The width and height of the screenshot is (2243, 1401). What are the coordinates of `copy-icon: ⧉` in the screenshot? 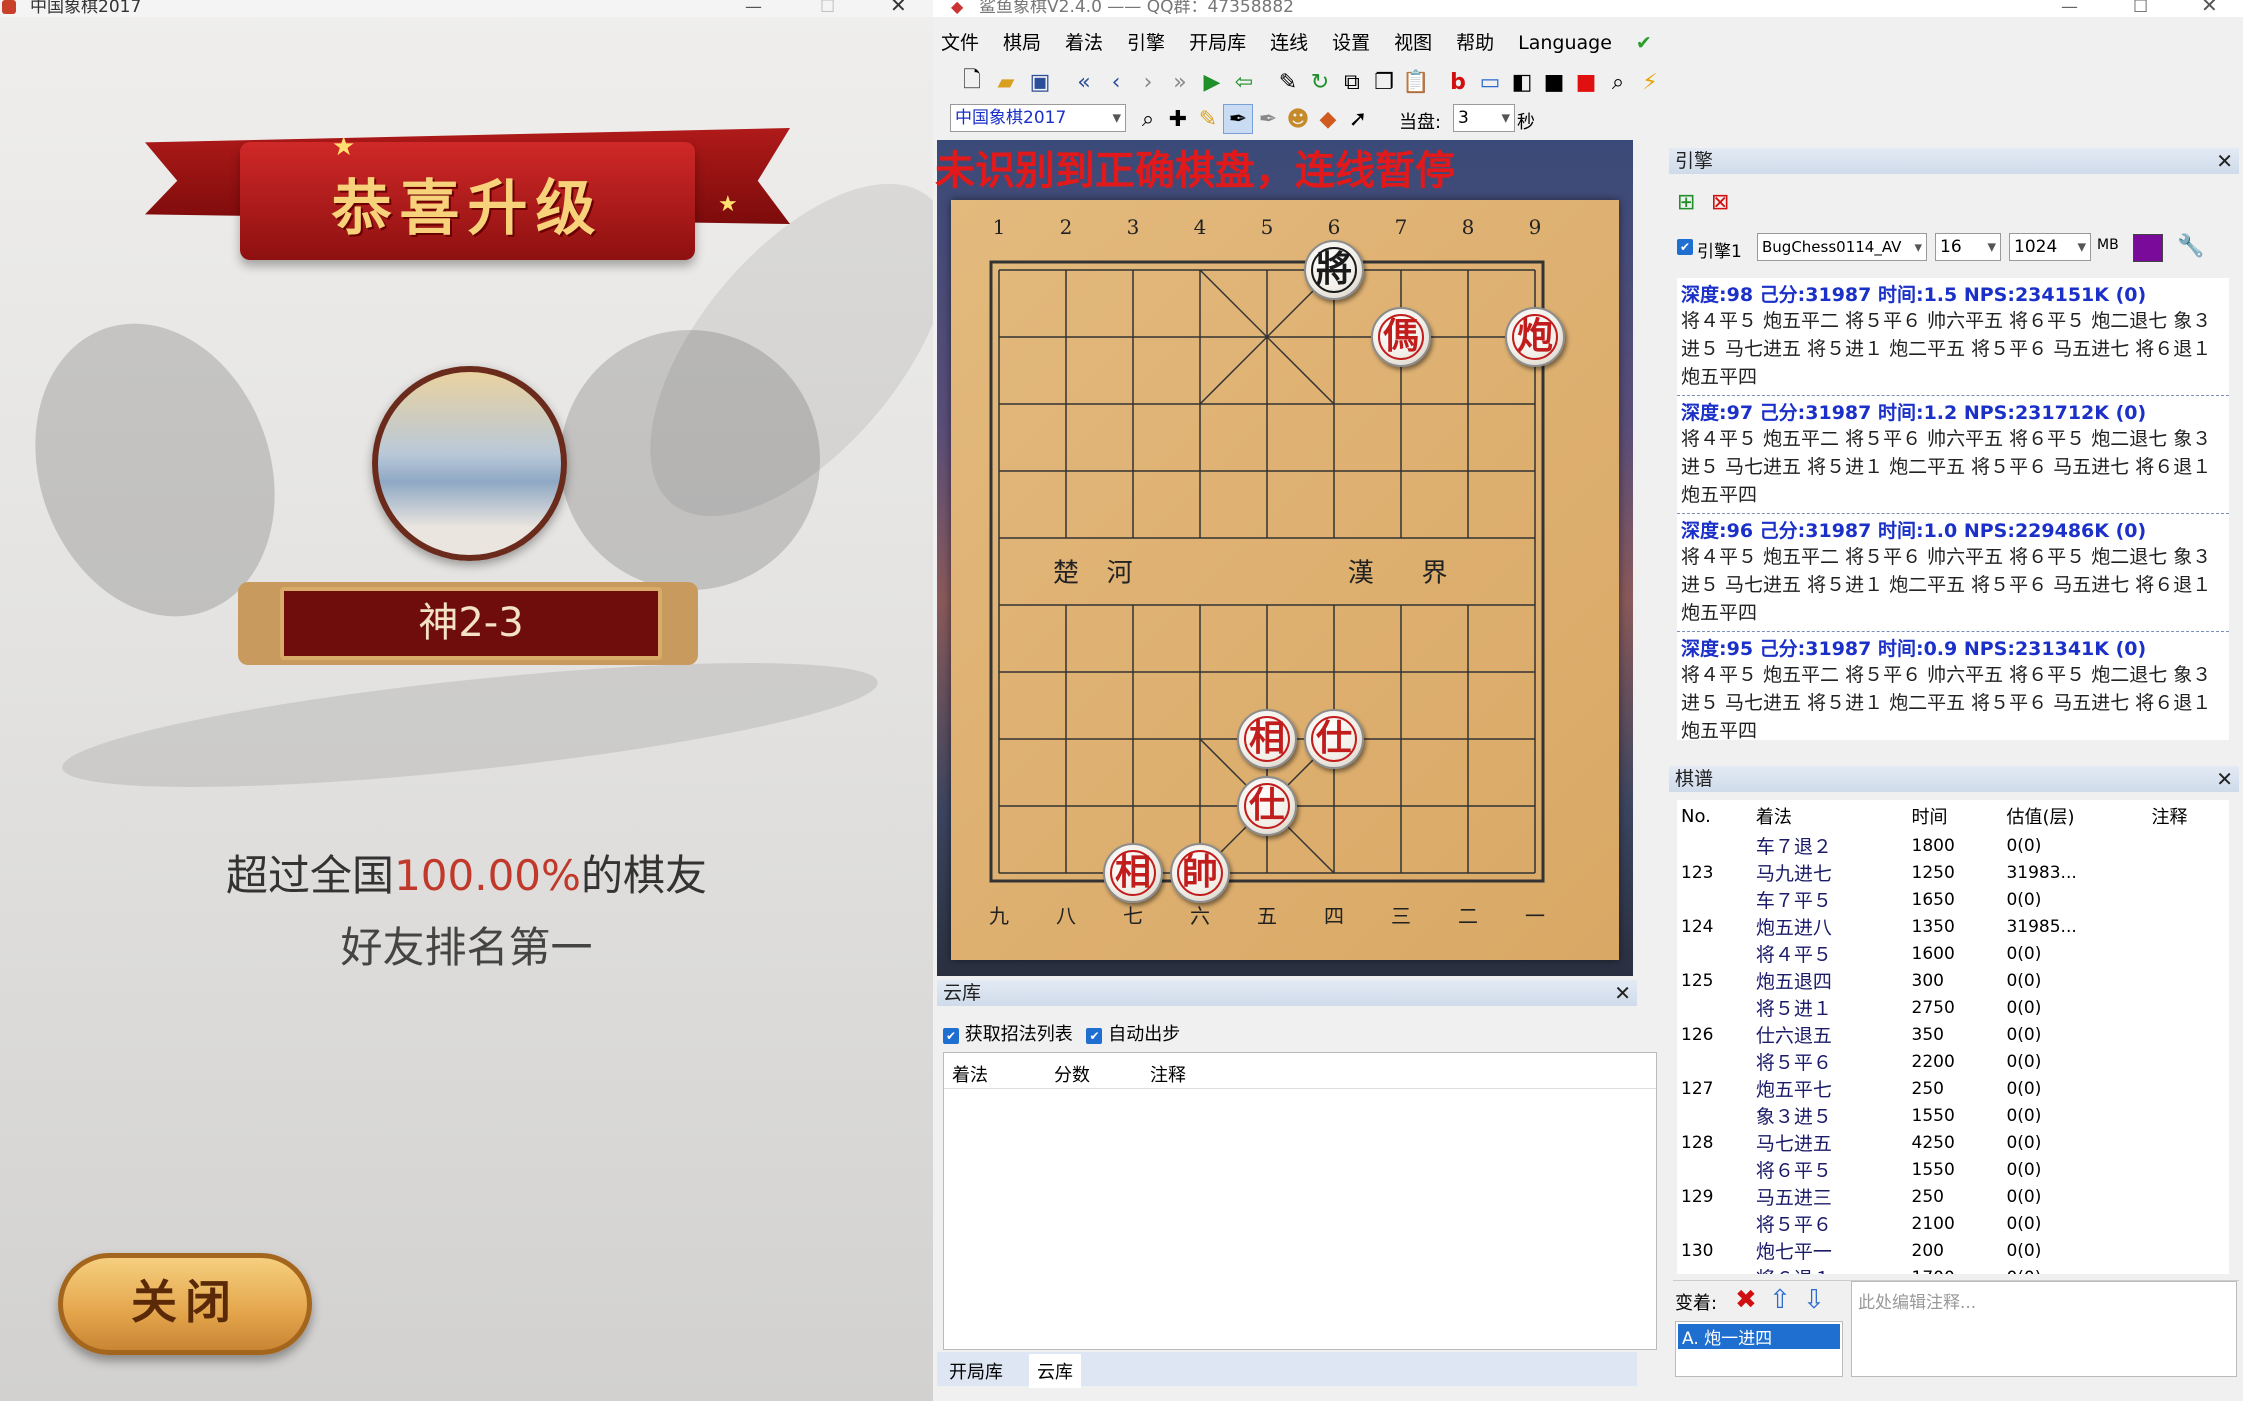 It's located at (1352, 82).